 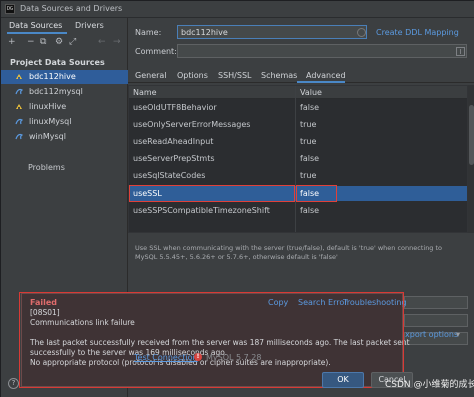 I want to click on data-source-label: bdc112mysql, so click(x=56, y=91).